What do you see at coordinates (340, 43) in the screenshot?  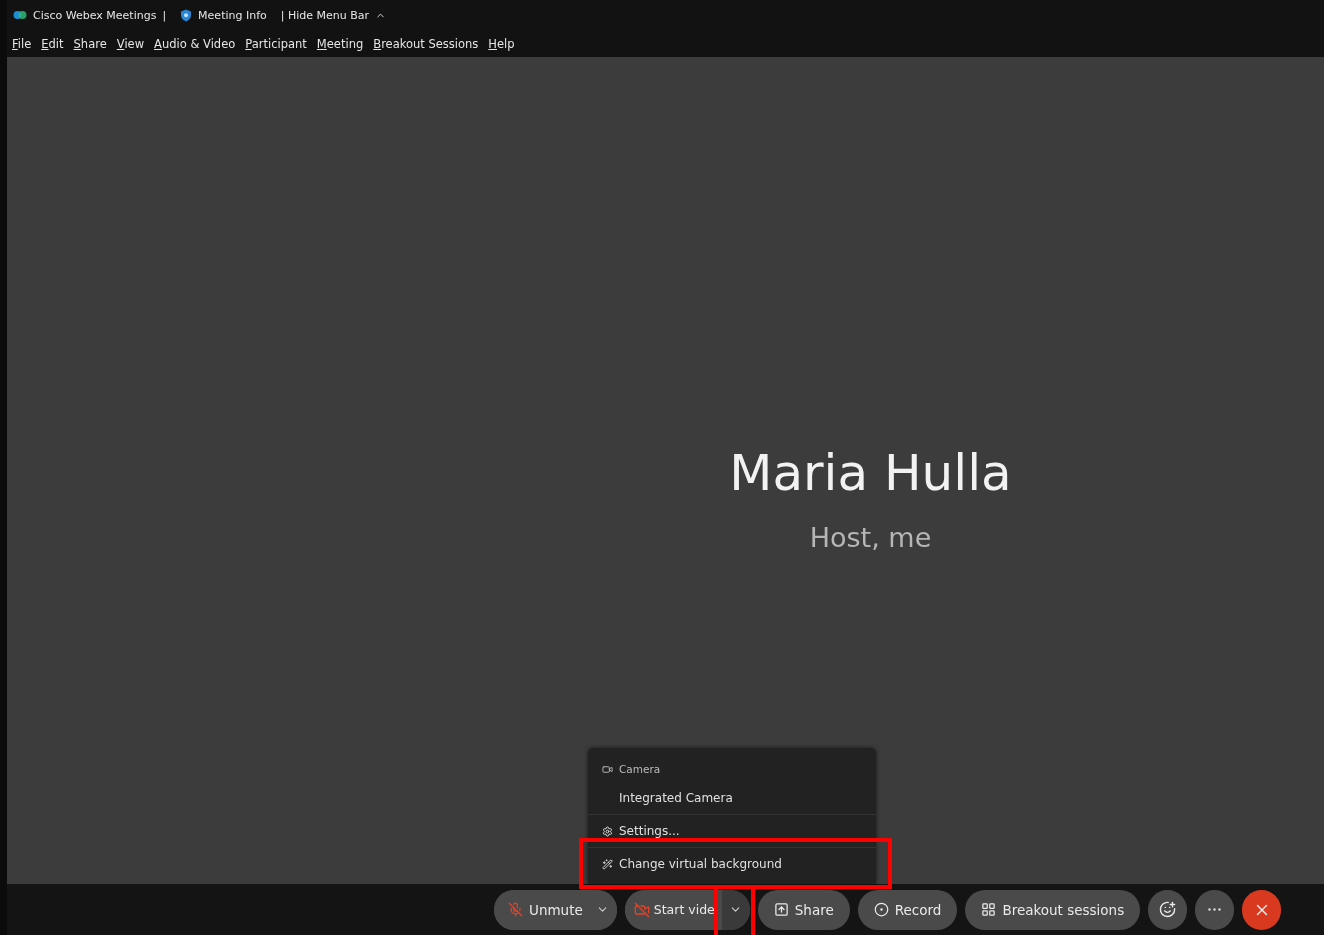 I see `menu-item: Meeting` at bounding box center [340, 43].